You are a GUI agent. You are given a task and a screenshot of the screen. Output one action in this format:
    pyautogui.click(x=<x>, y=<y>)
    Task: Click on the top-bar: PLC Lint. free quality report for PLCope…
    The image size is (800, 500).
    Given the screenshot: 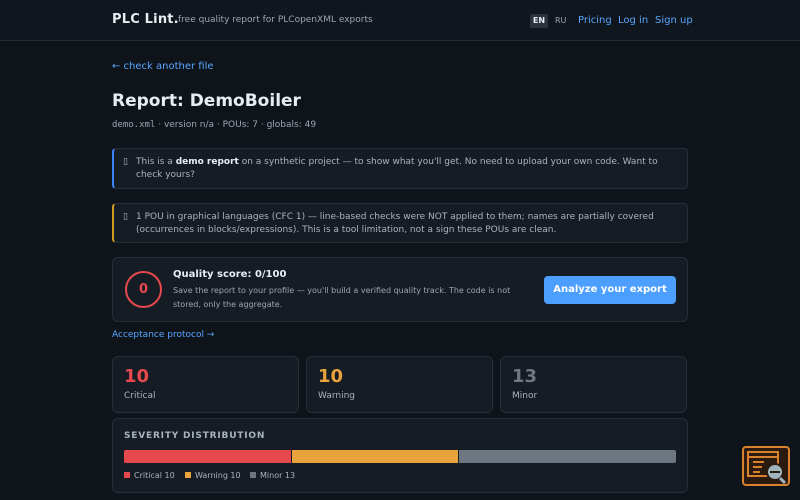 What is the action you would take?
    pyautogui.click(x=400, y=20)
    